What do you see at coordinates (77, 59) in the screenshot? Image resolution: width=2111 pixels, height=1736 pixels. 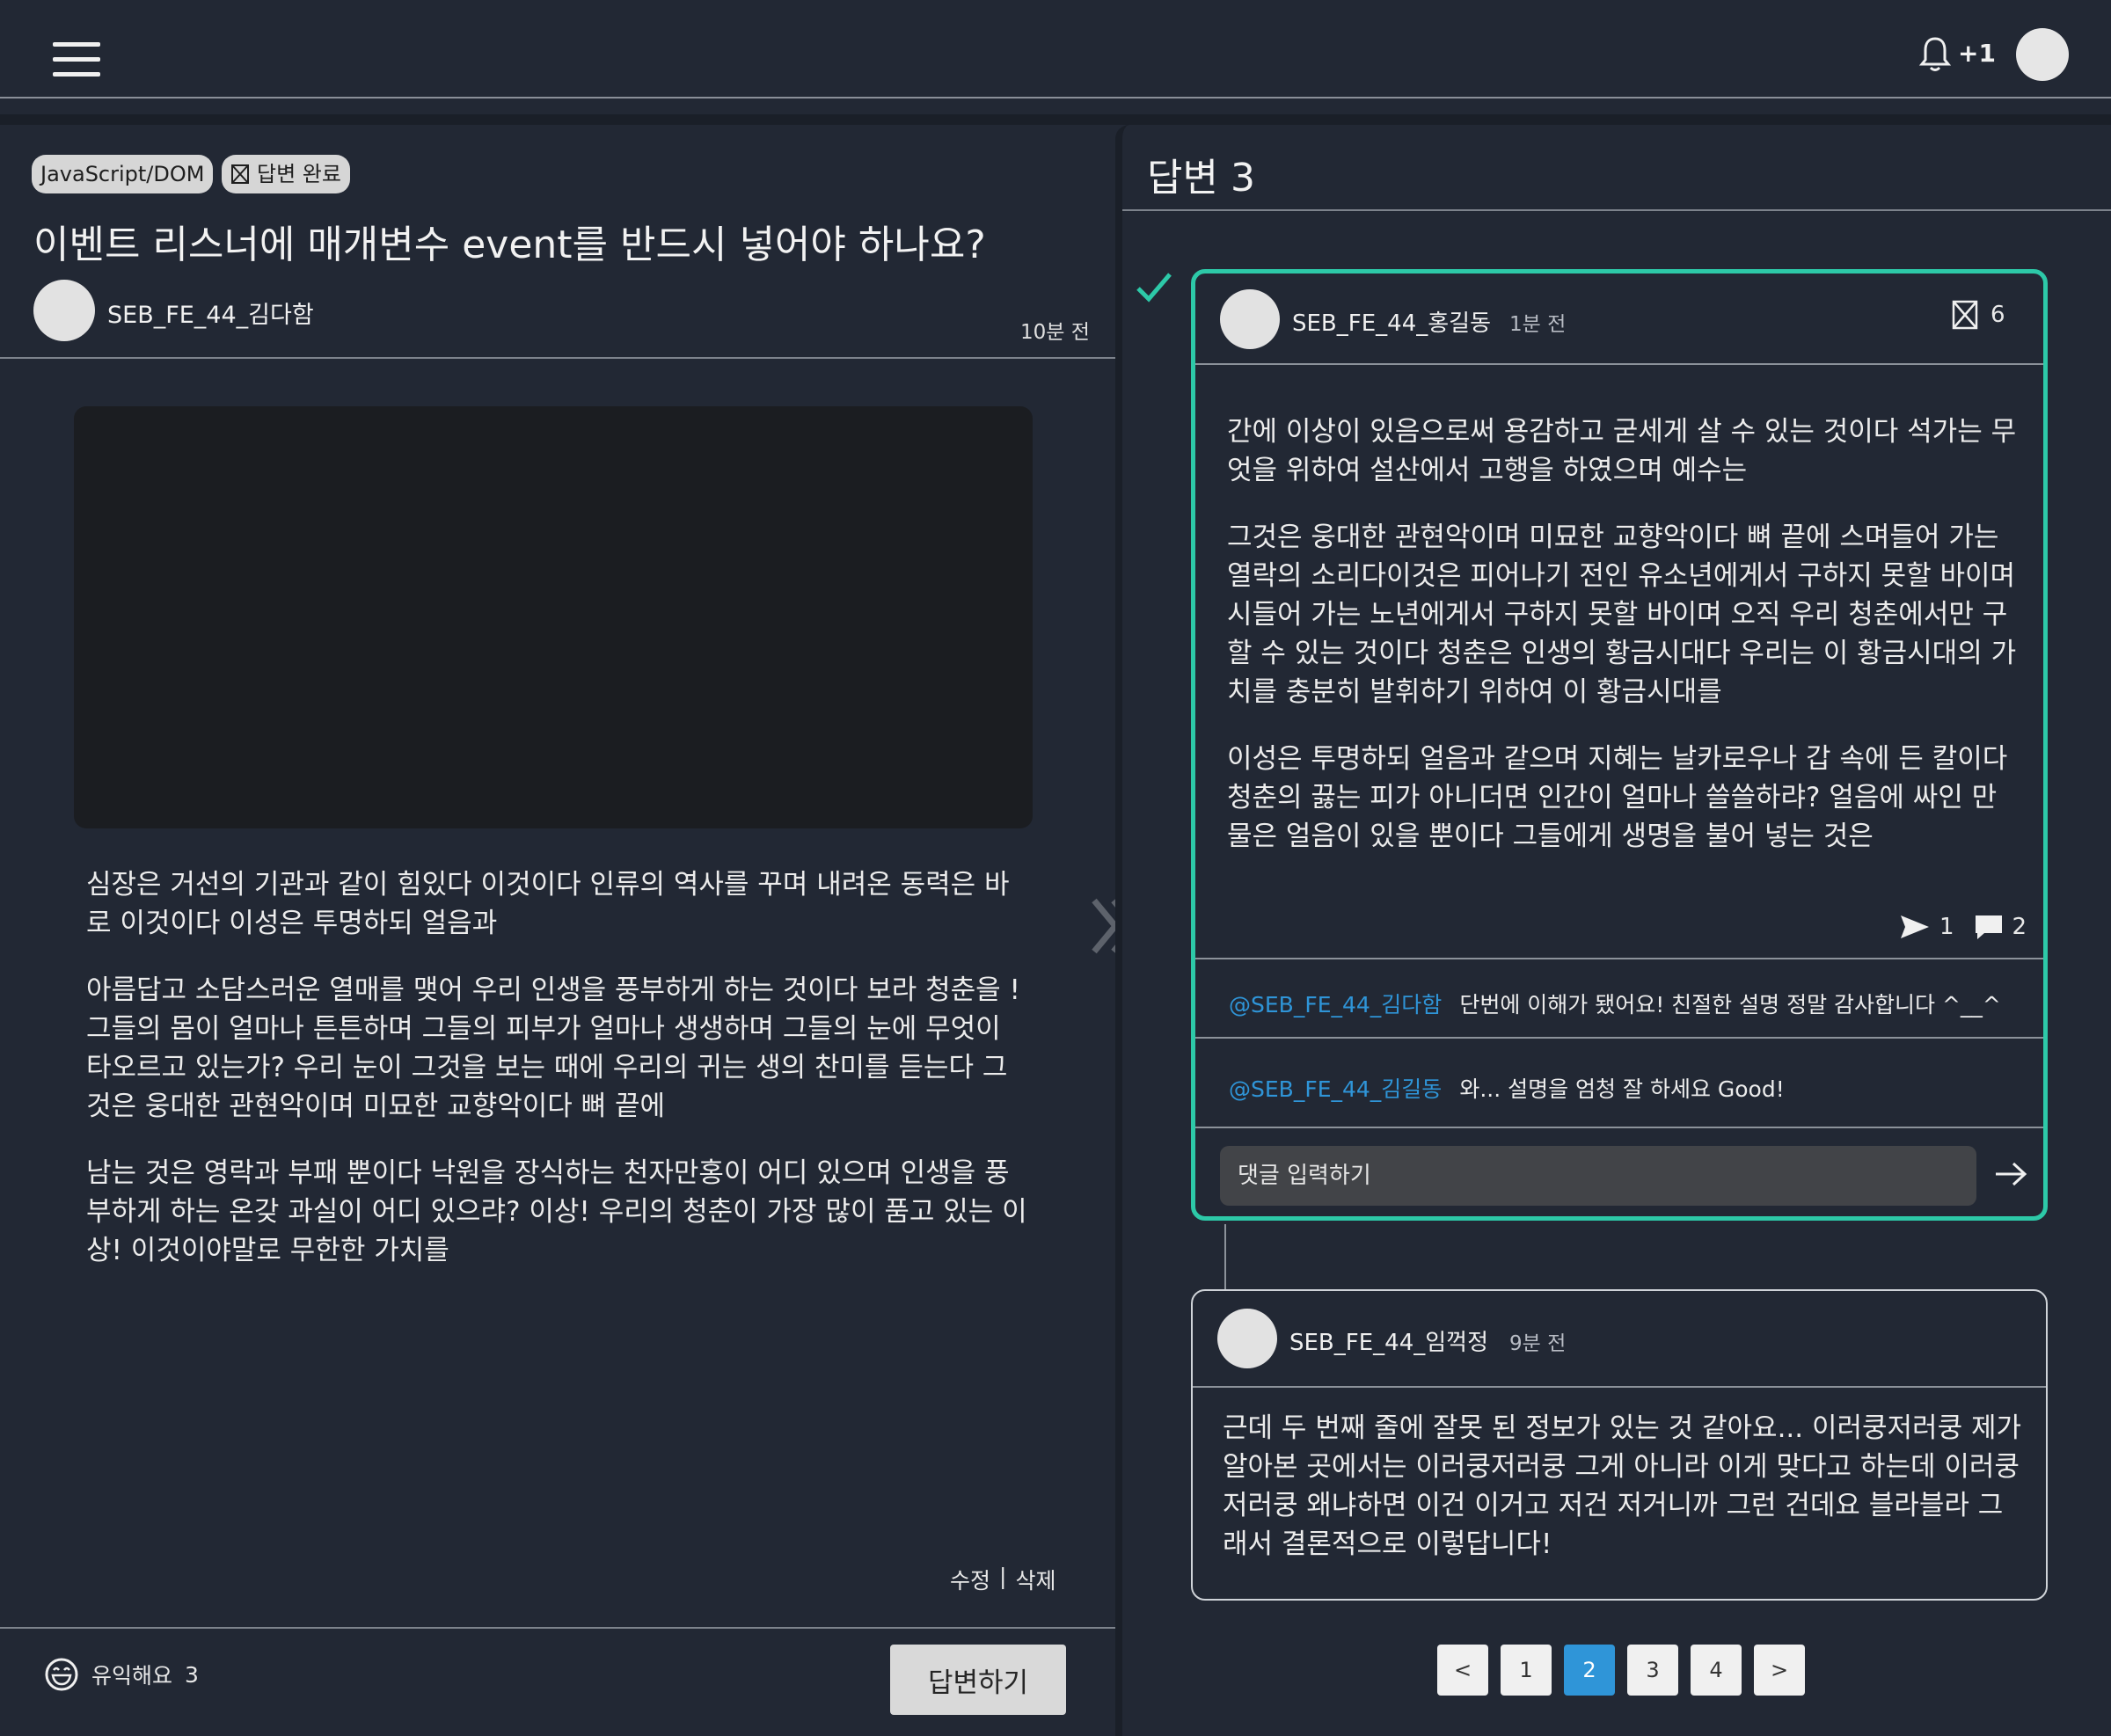 I see `menu-icon` at bounding box center [77, 59].